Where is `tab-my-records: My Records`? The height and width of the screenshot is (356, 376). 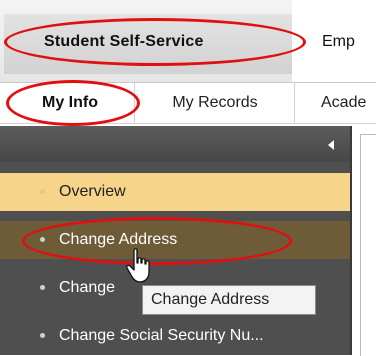 tab-my-records: My Records is located at coordinates (214, 103).